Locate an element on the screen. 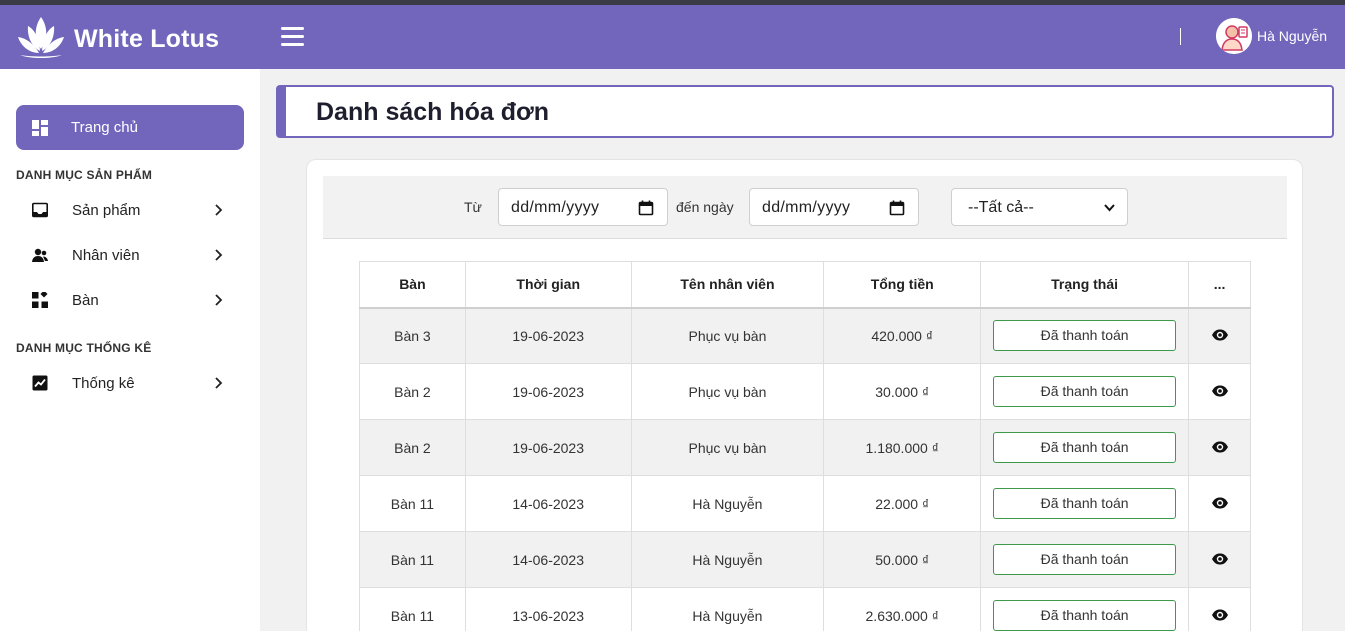 This screenshot has width=1345, height=631. hamburger-menu-icon is located at coordinates (292, 36).